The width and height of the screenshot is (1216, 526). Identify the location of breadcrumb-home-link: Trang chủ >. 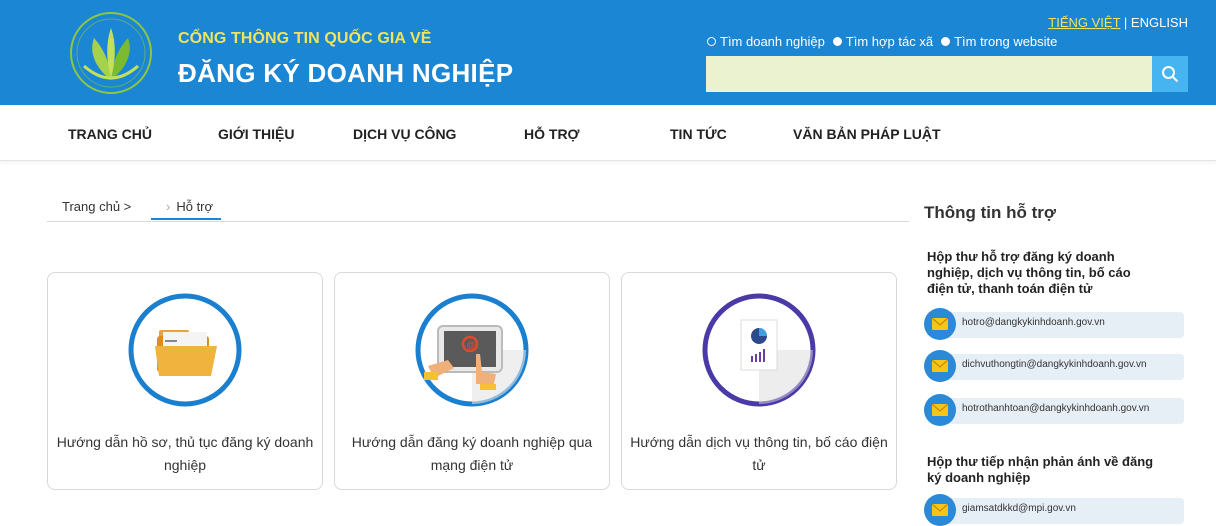
(96, 206).